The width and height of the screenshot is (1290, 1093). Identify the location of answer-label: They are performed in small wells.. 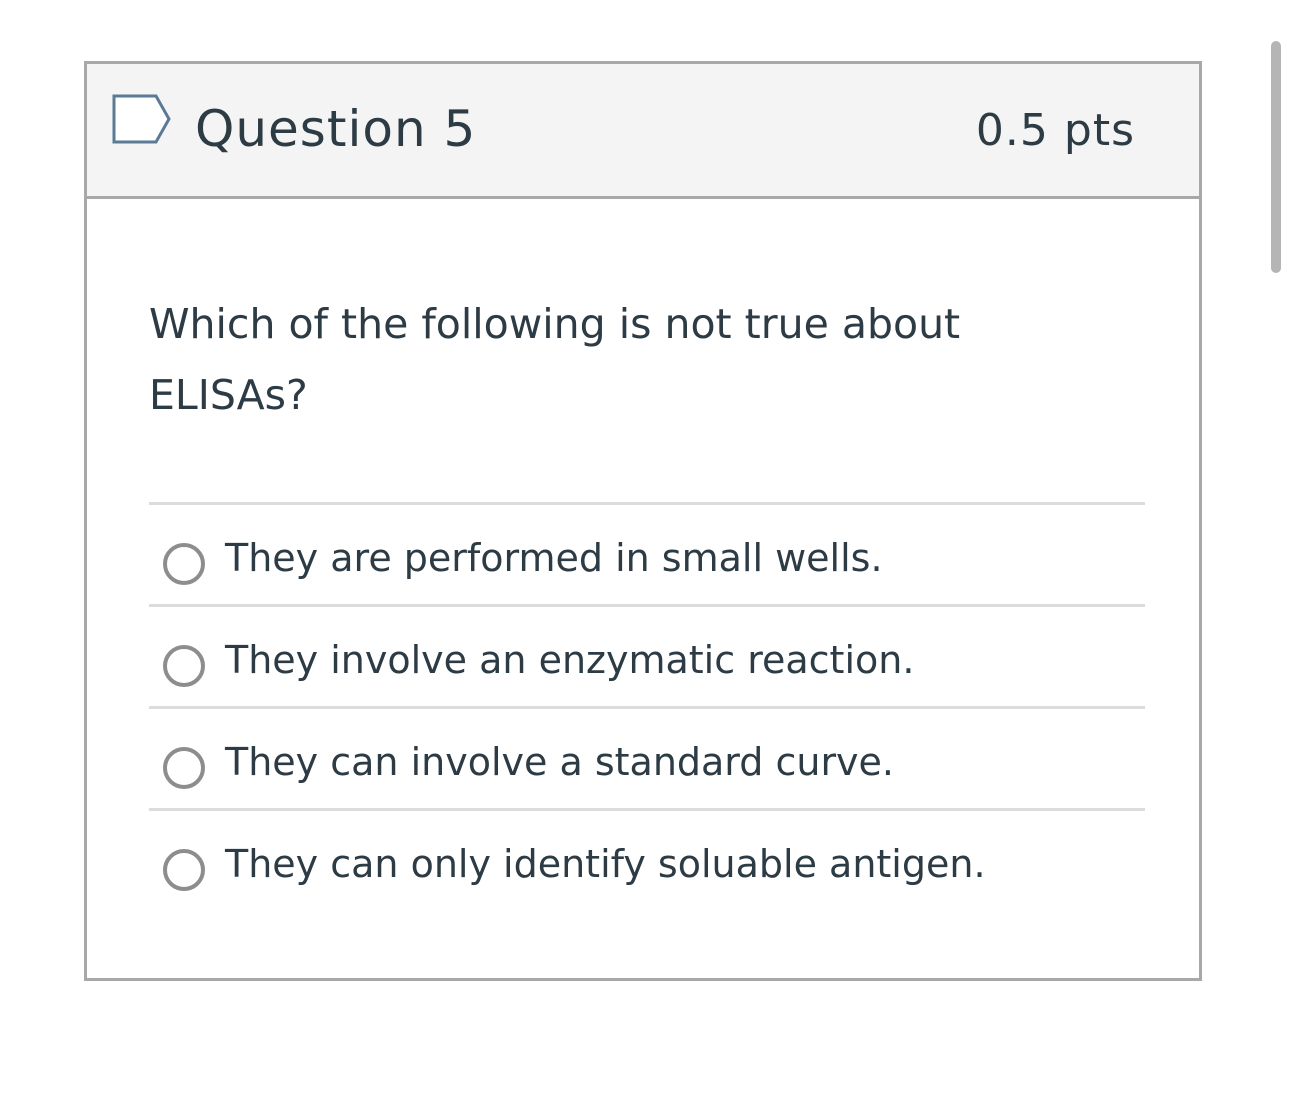
(554, 558).